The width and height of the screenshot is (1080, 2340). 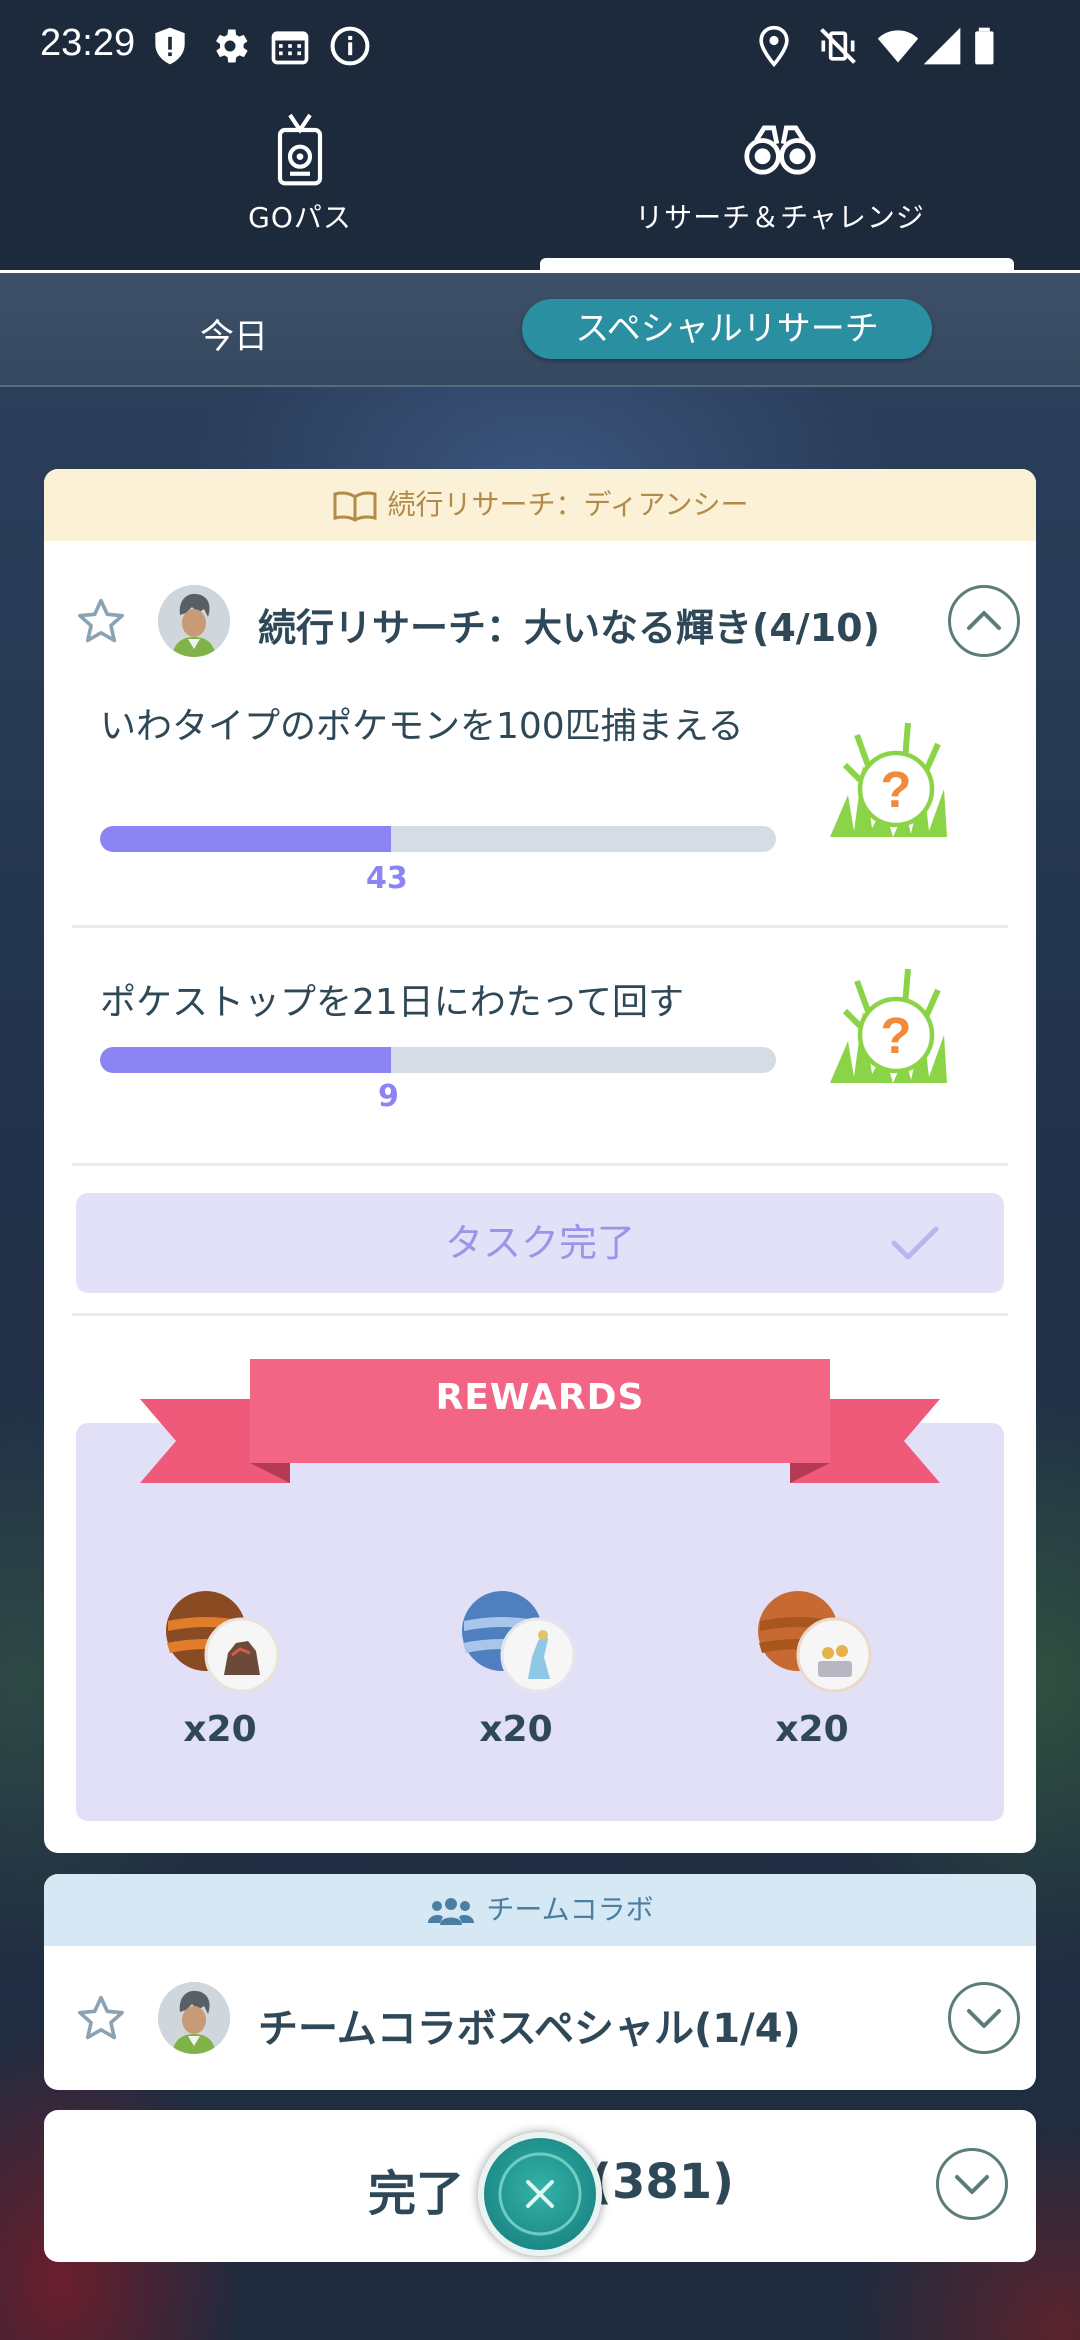 I want to click on subtab-today: 今日, so click(x=234, y=333).